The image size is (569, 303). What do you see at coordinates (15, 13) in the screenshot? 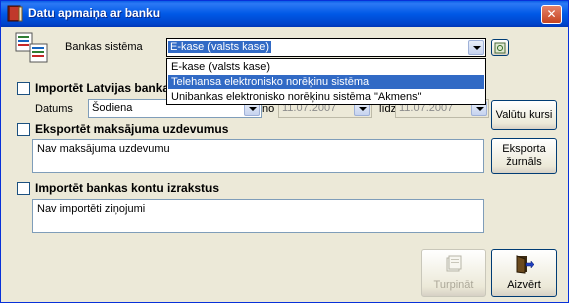
I see `book-icon` at bounding box center [15, 13].